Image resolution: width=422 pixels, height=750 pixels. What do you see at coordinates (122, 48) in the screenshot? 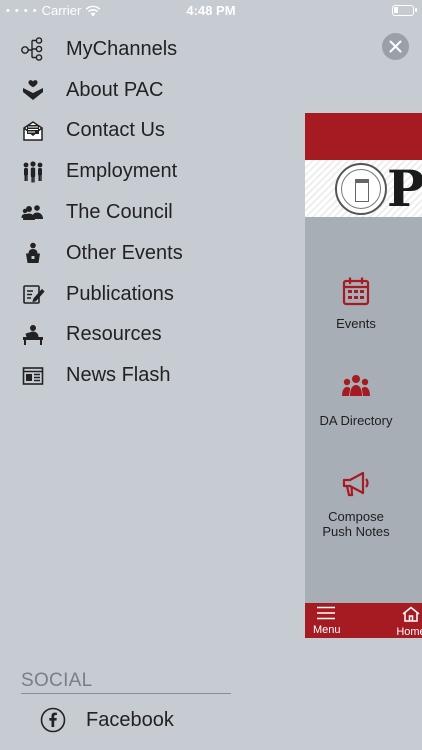
I see `menu-item-label: MyChannels` at bounding box center [122, 48].